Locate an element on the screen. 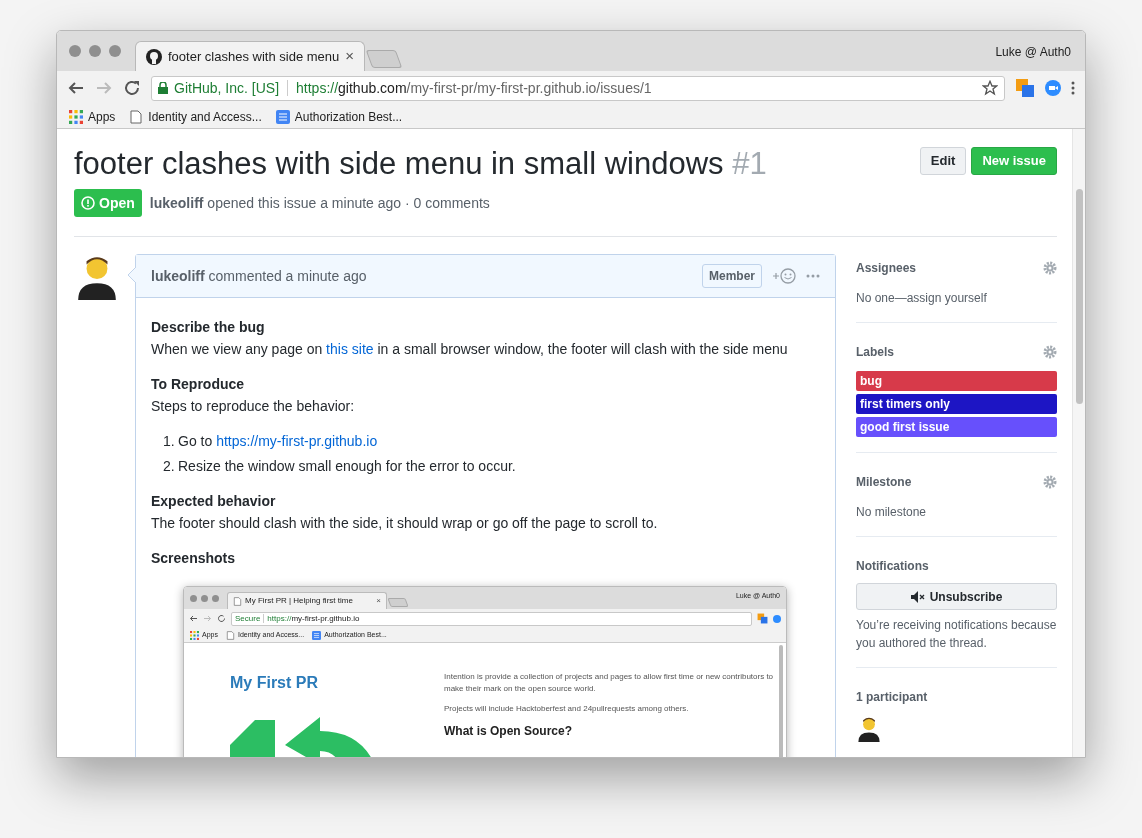 The image size is (1142, 838). menu-icon is located at coordinates (1073, 88).